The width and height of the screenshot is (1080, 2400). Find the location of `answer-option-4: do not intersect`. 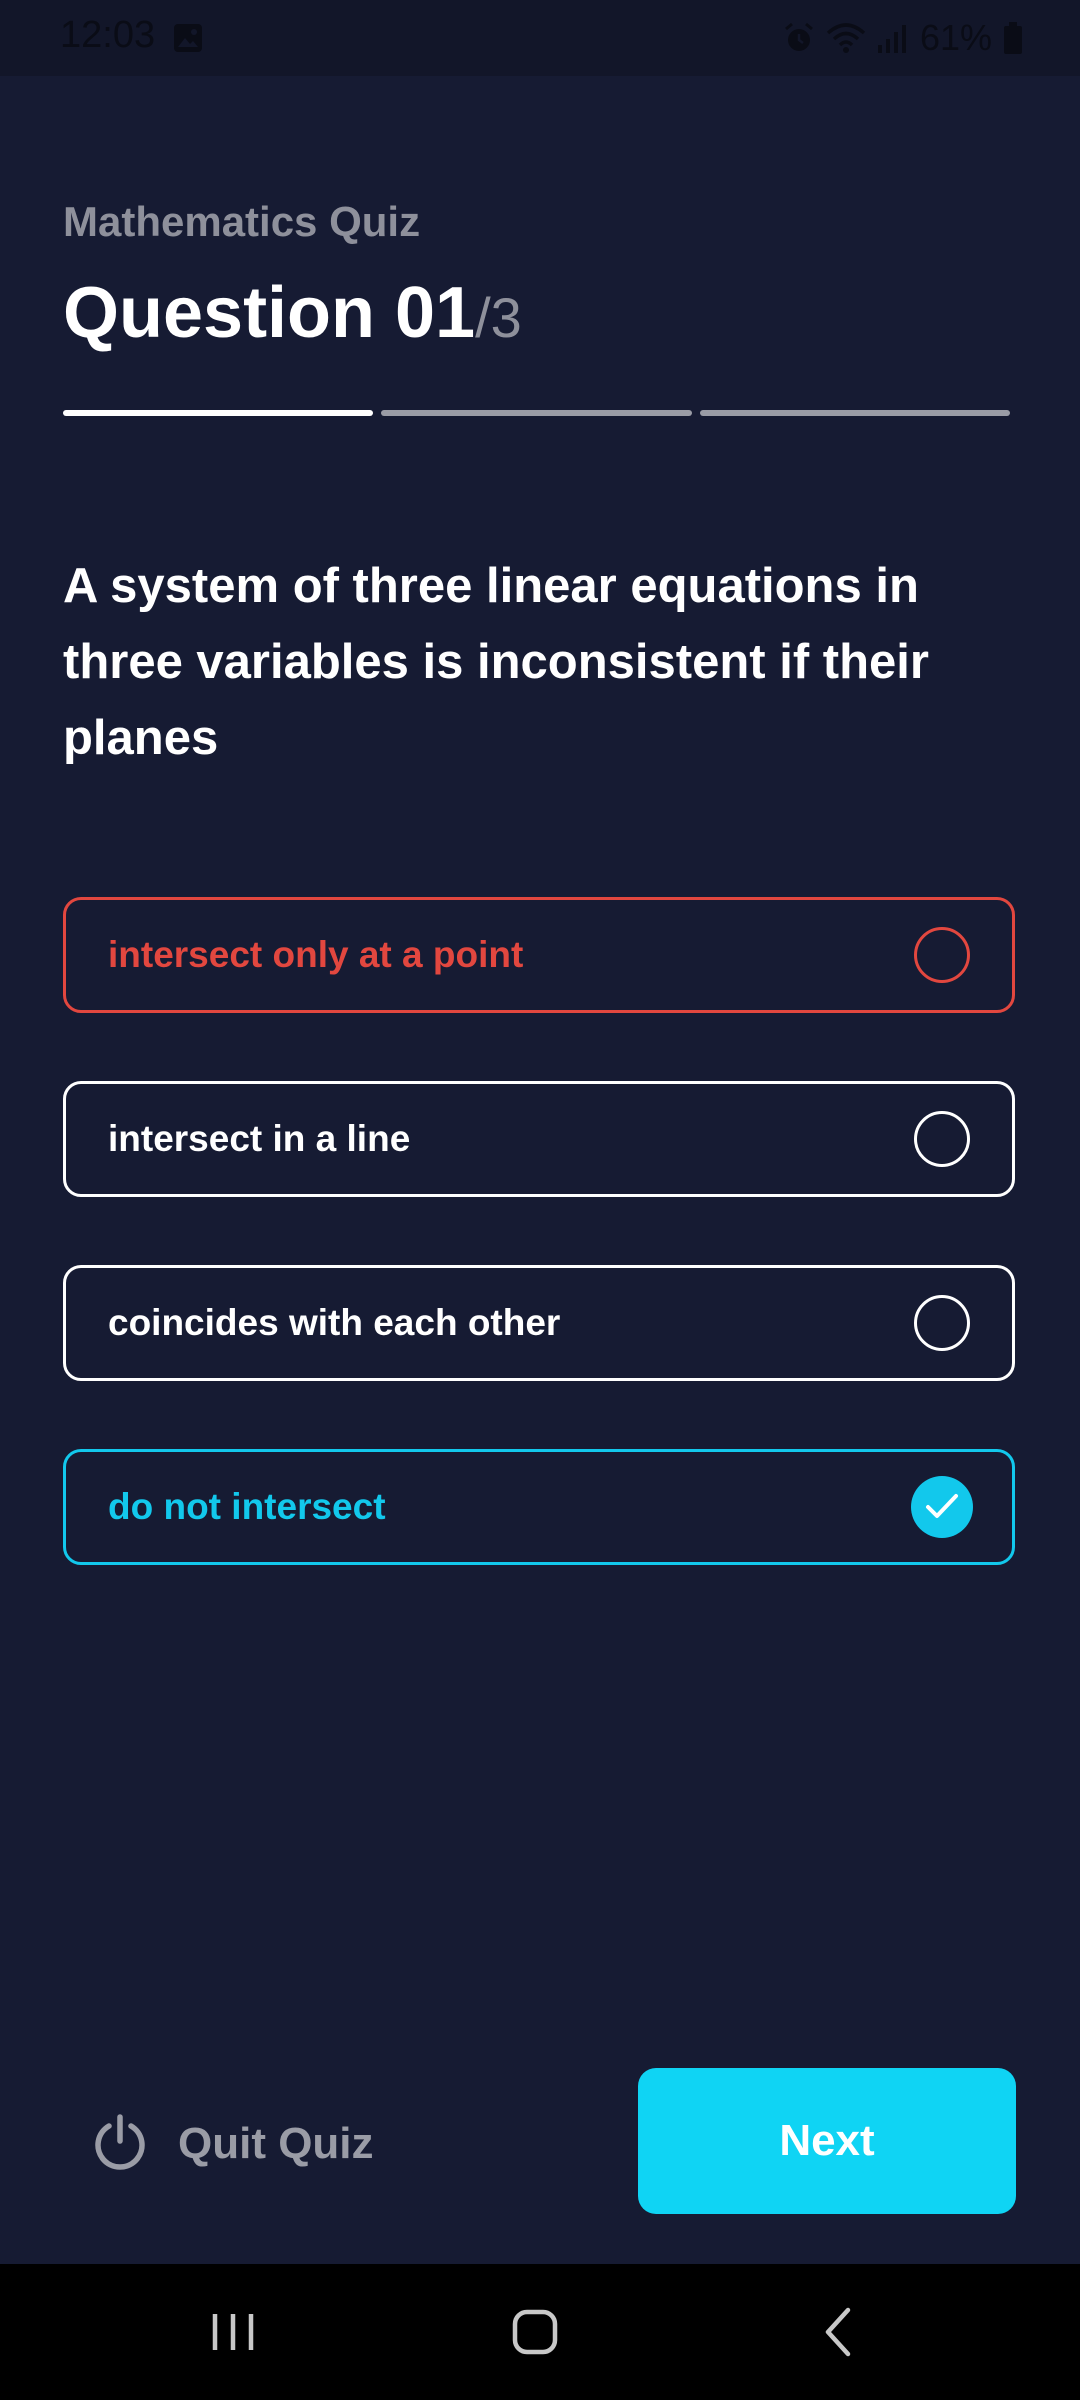

answer-option-4: do not intersect is located at coordinates (539, 1507).